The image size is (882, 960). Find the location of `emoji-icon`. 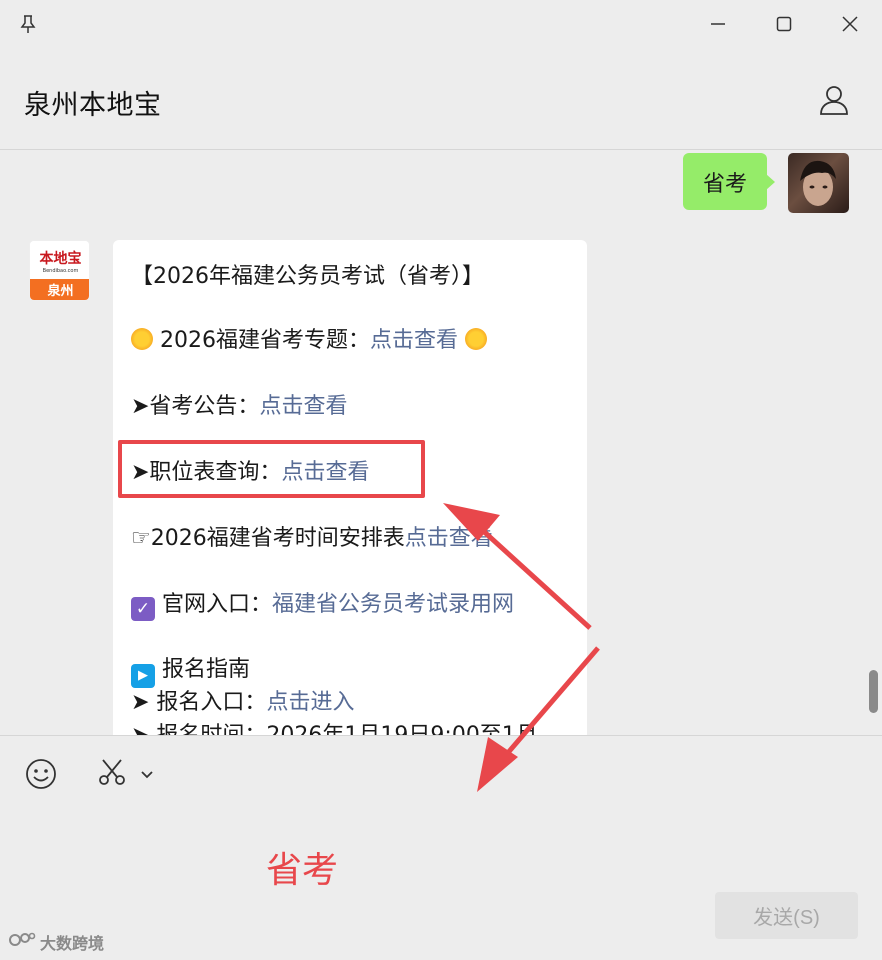

emoji-icon is located at coordinates (41, 774).